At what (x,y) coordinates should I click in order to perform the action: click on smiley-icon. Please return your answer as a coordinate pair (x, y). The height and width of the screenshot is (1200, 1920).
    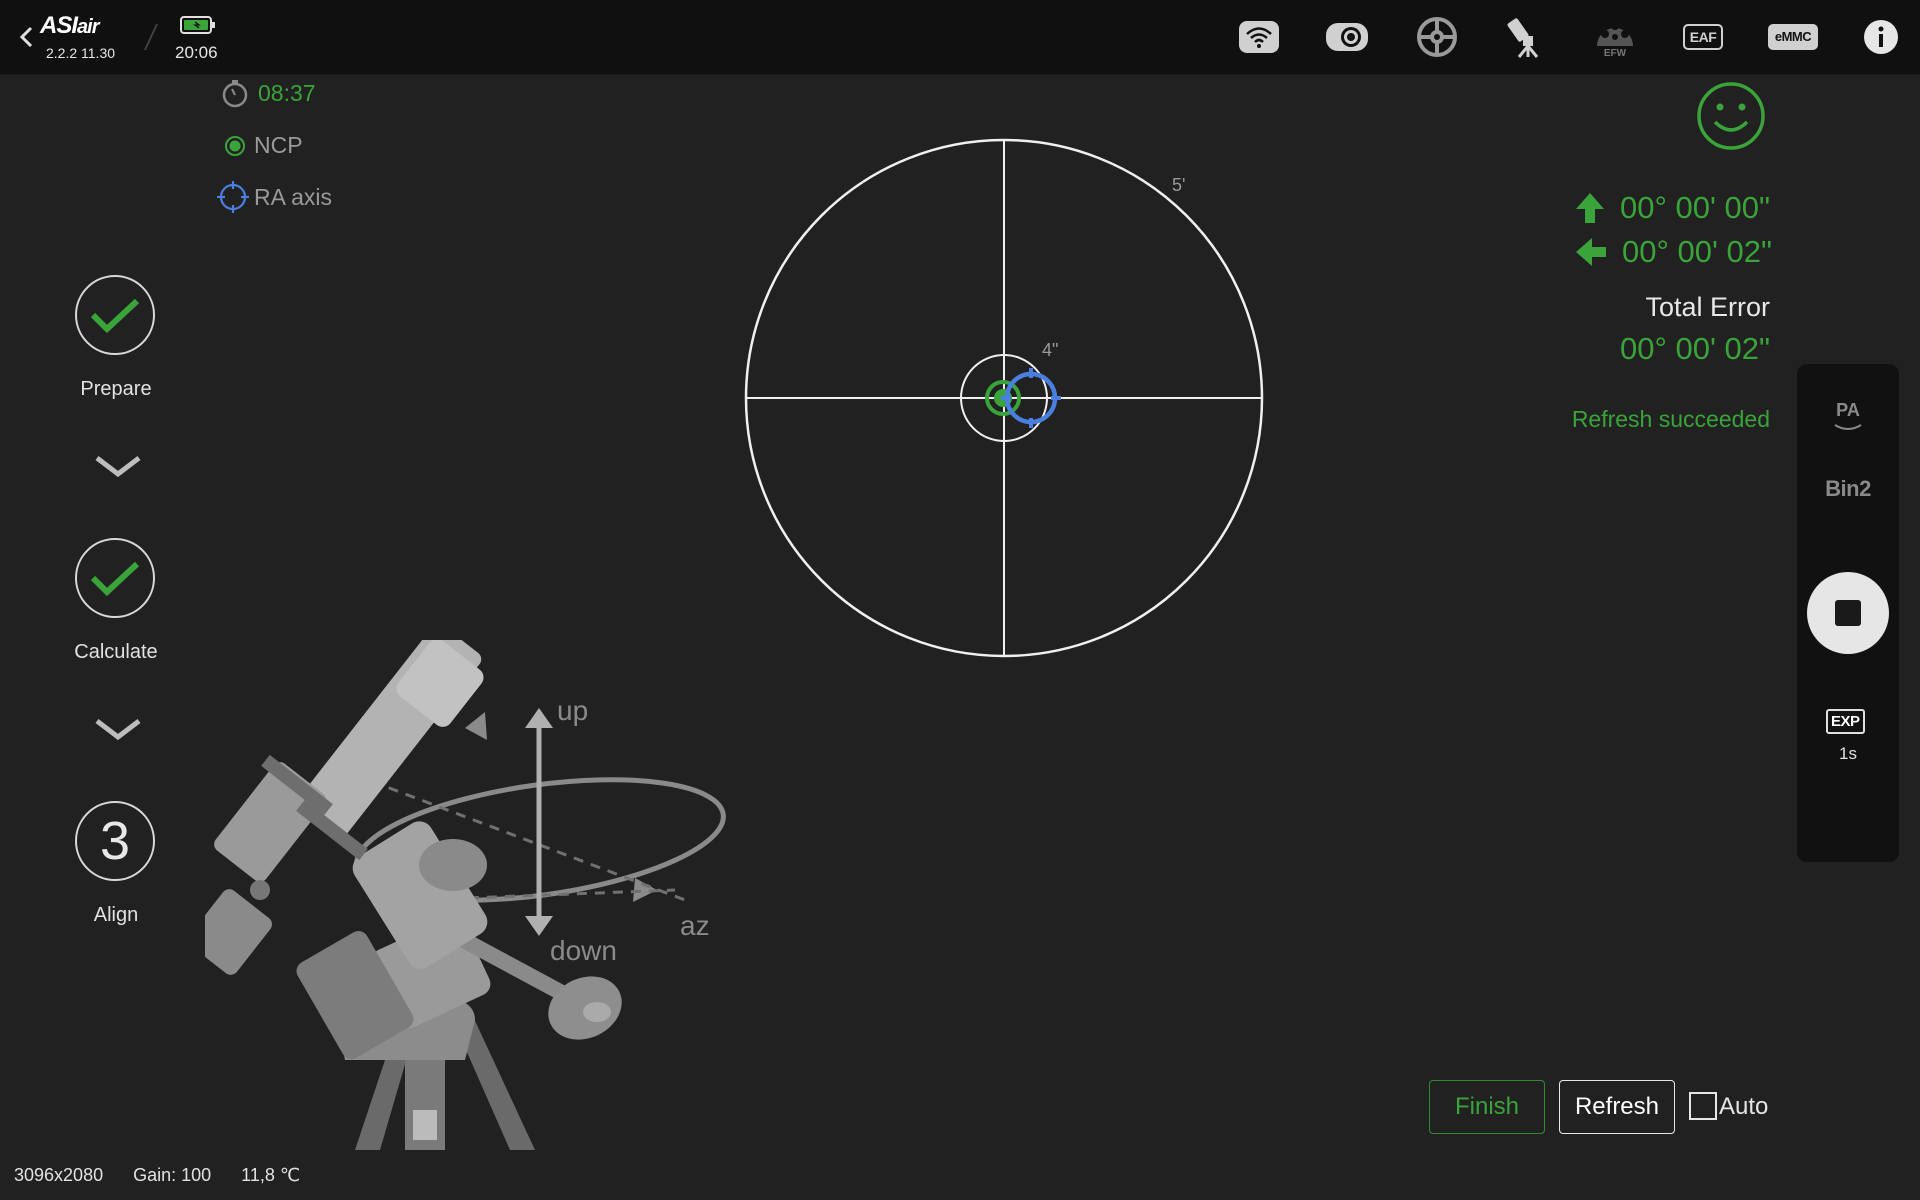
    Looking at the image, I should click on (1731, 116).